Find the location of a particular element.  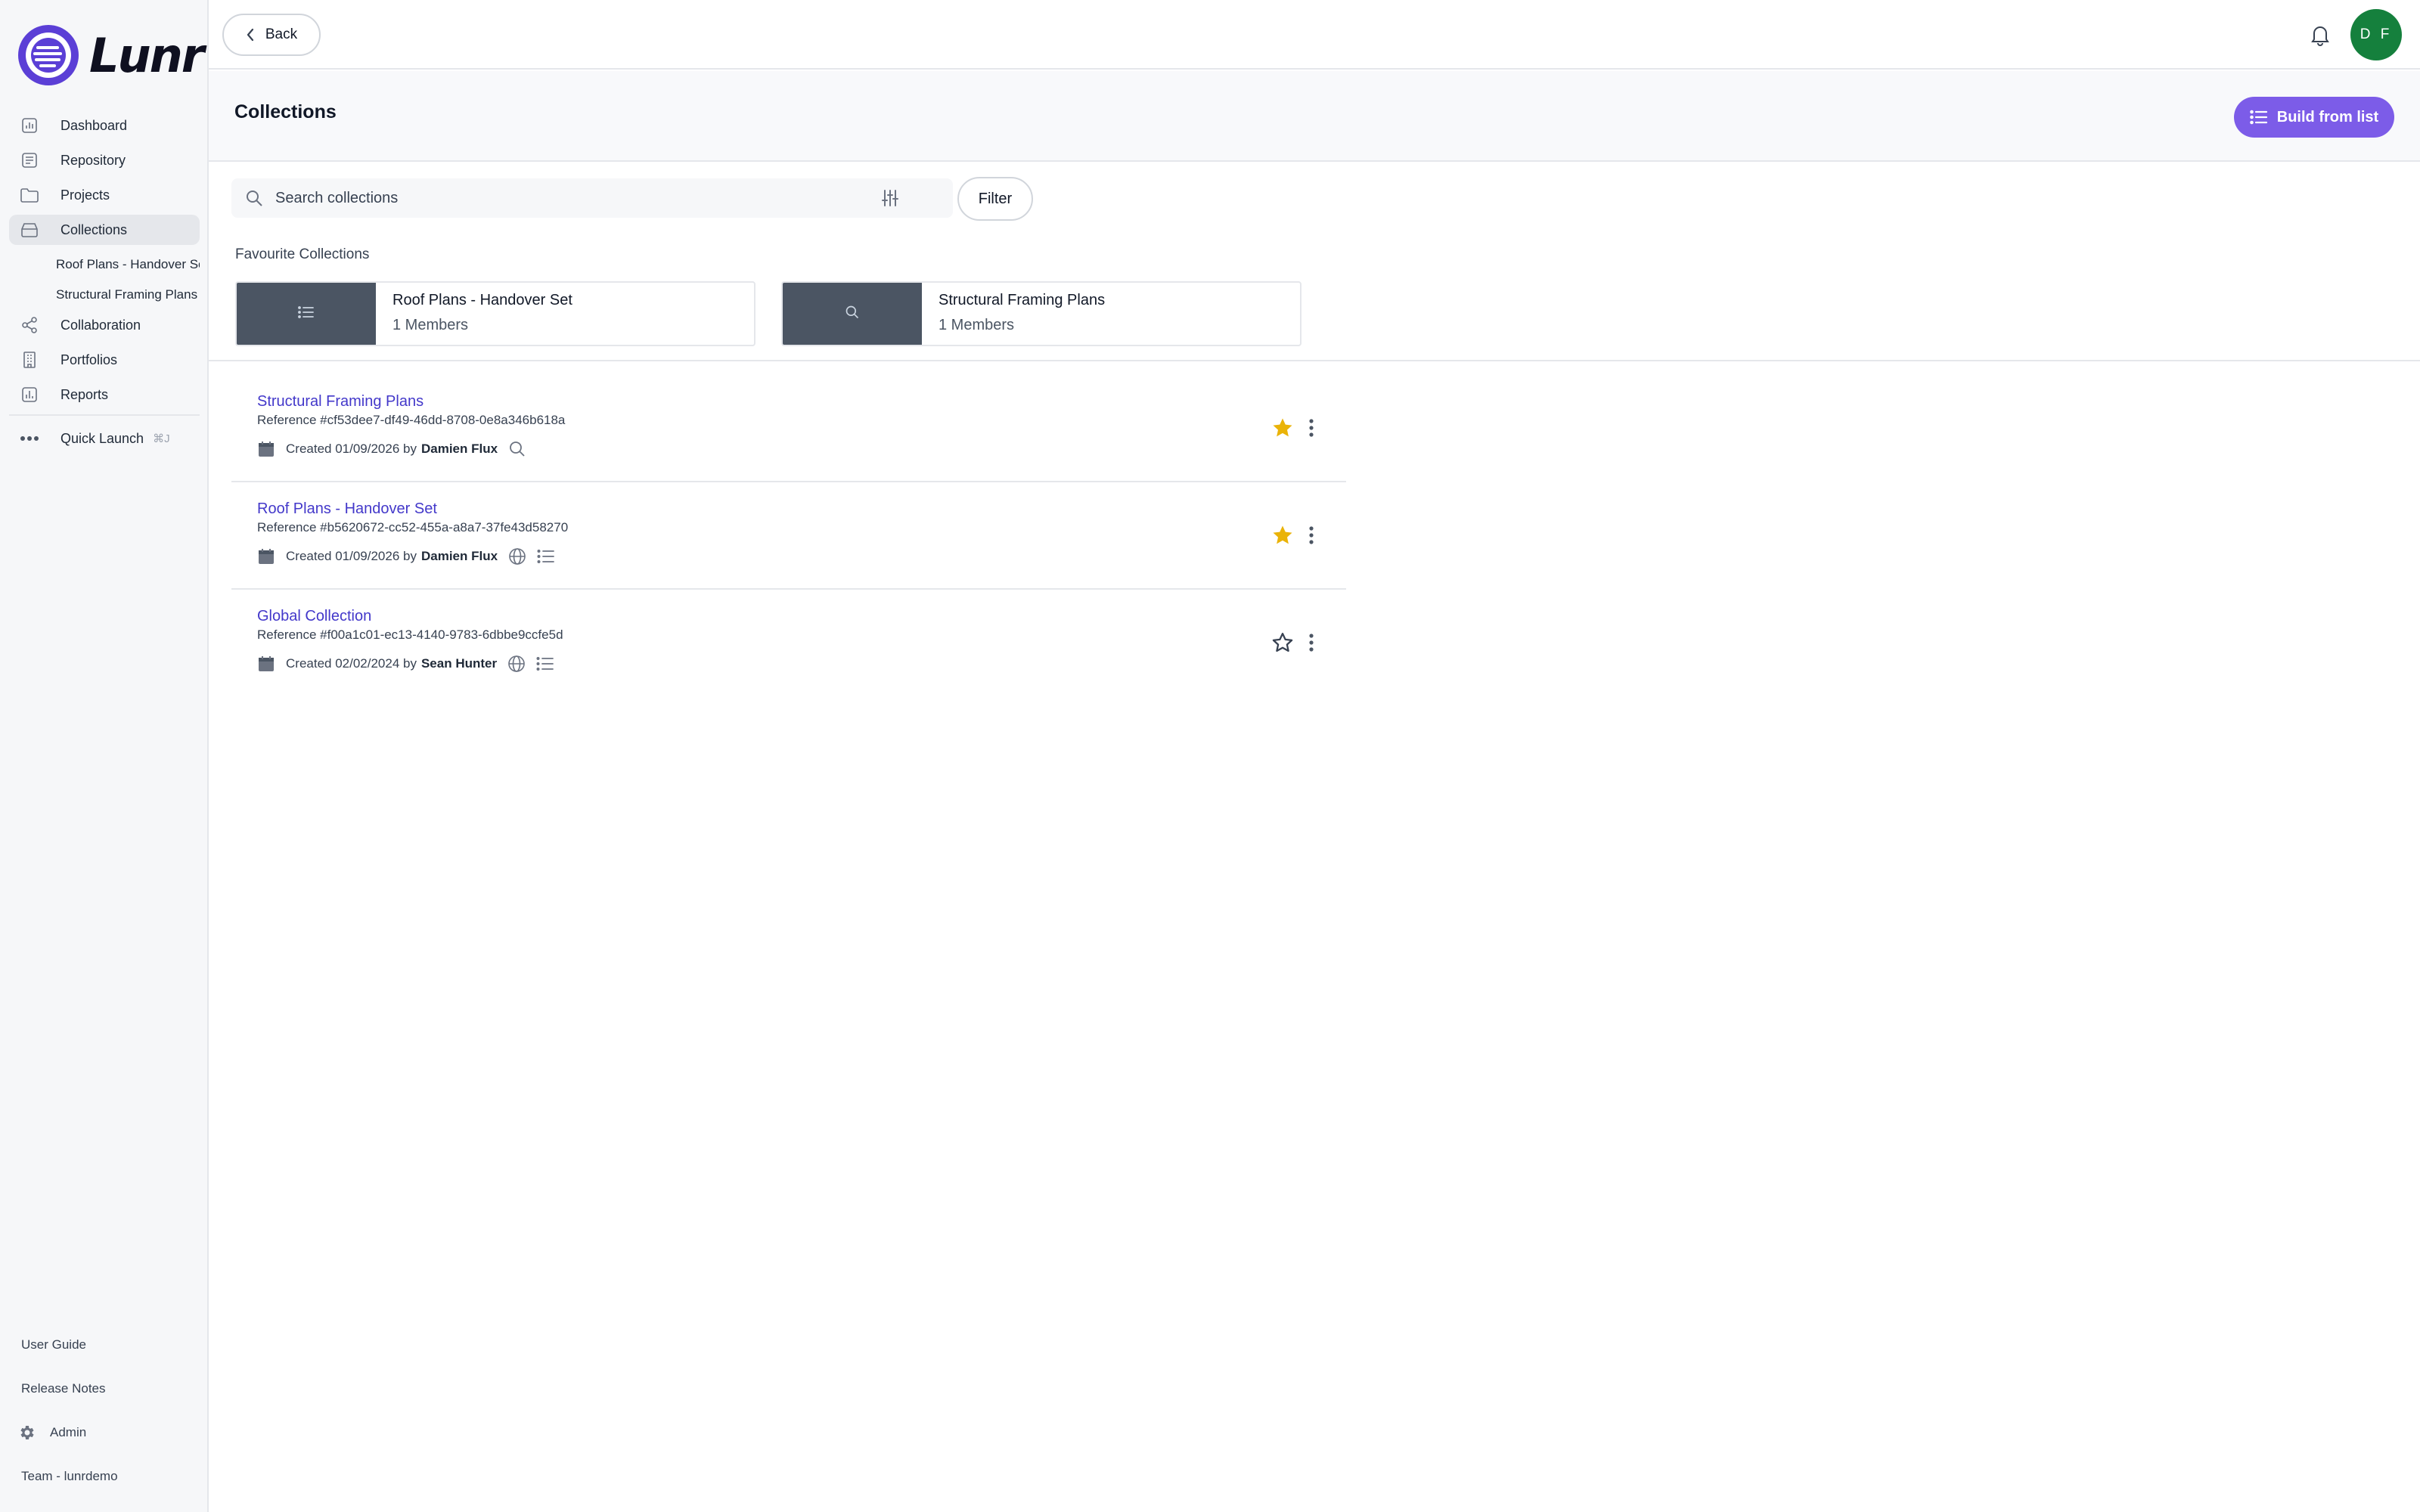

search-bar is located at coordinates (592, 198).